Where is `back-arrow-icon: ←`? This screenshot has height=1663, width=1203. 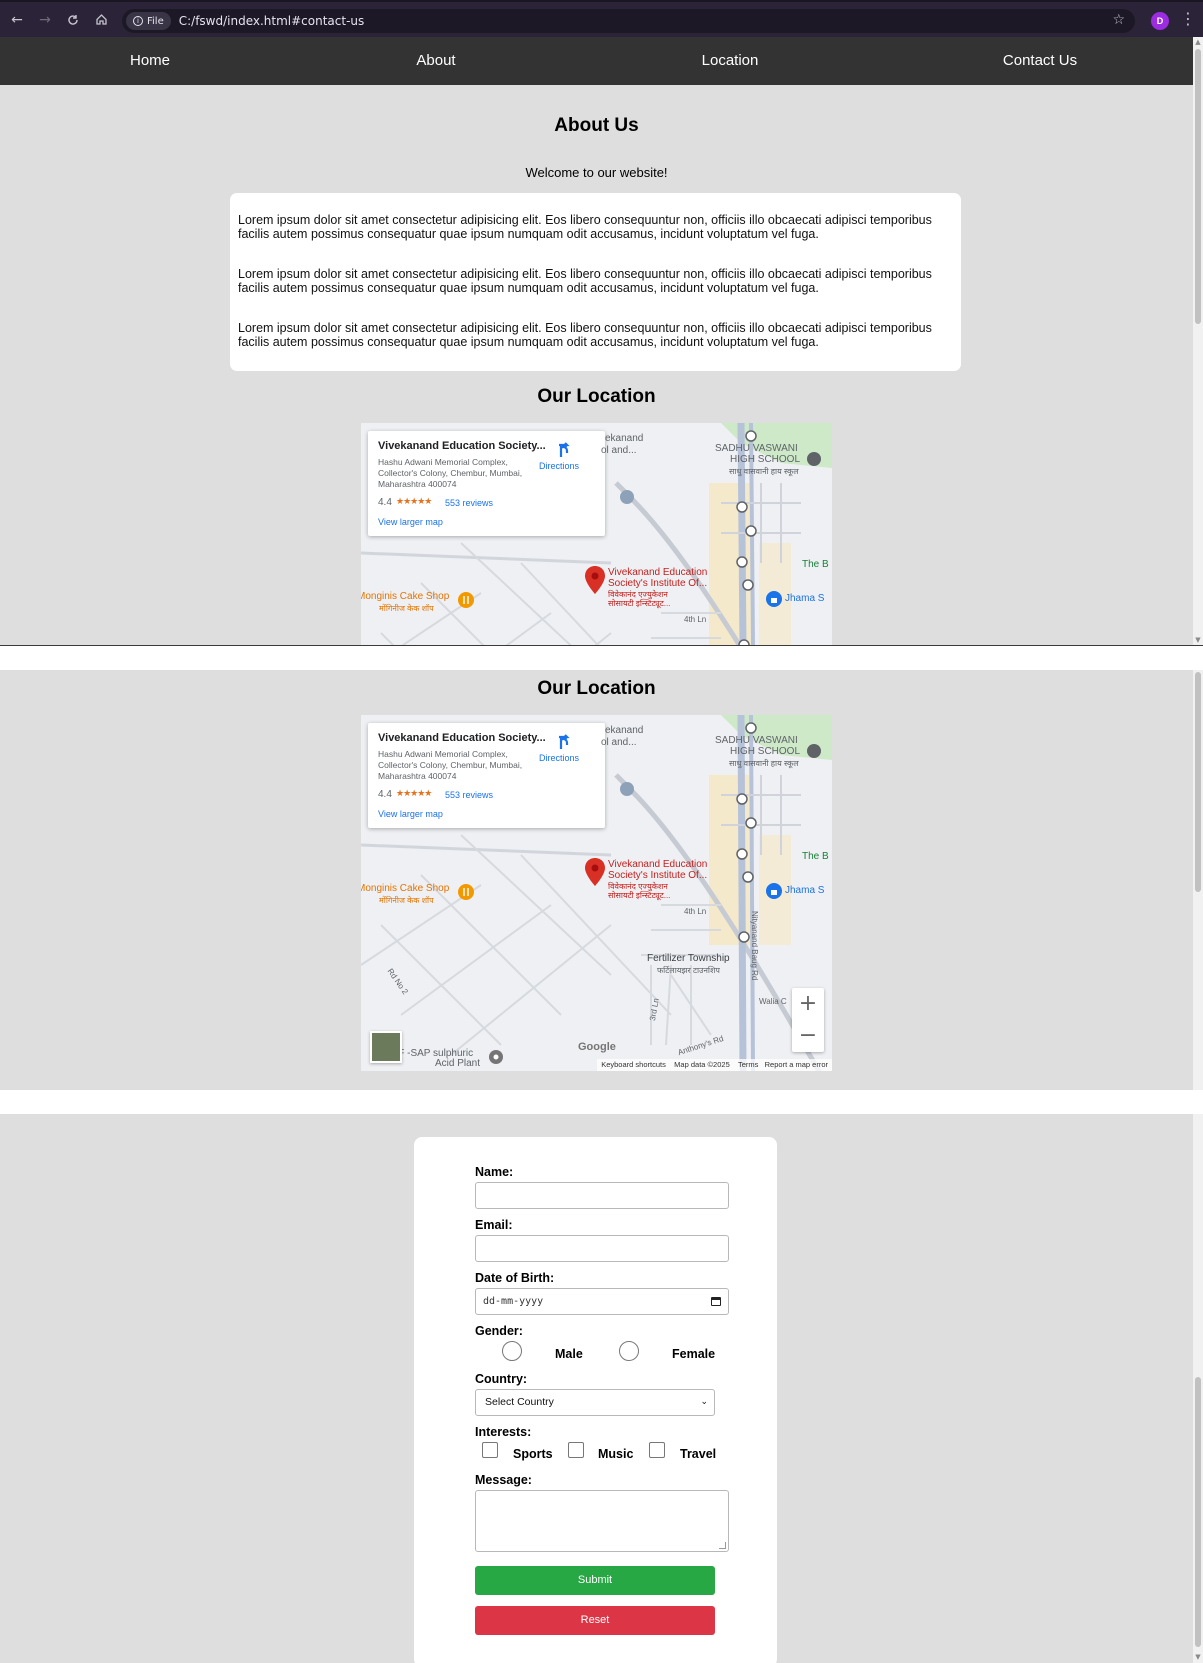 back-arrow-icon: ← is located at coordinates (17, 20).